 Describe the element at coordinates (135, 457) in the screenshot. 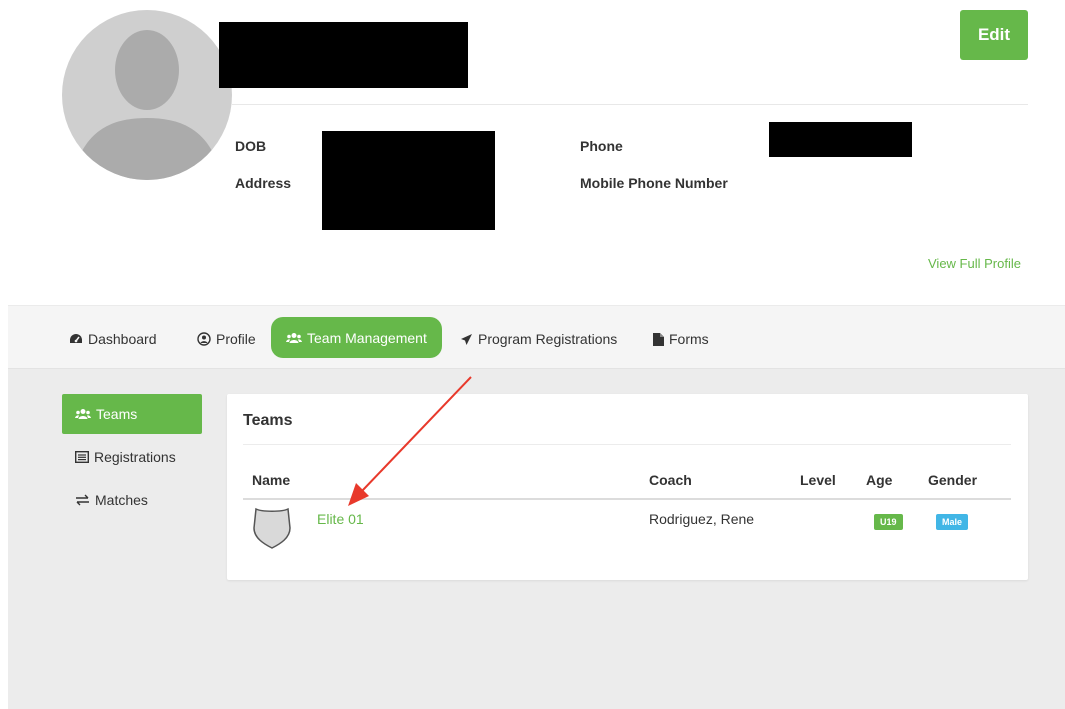

I see `sidebar-item-label: Registrations` at that location.